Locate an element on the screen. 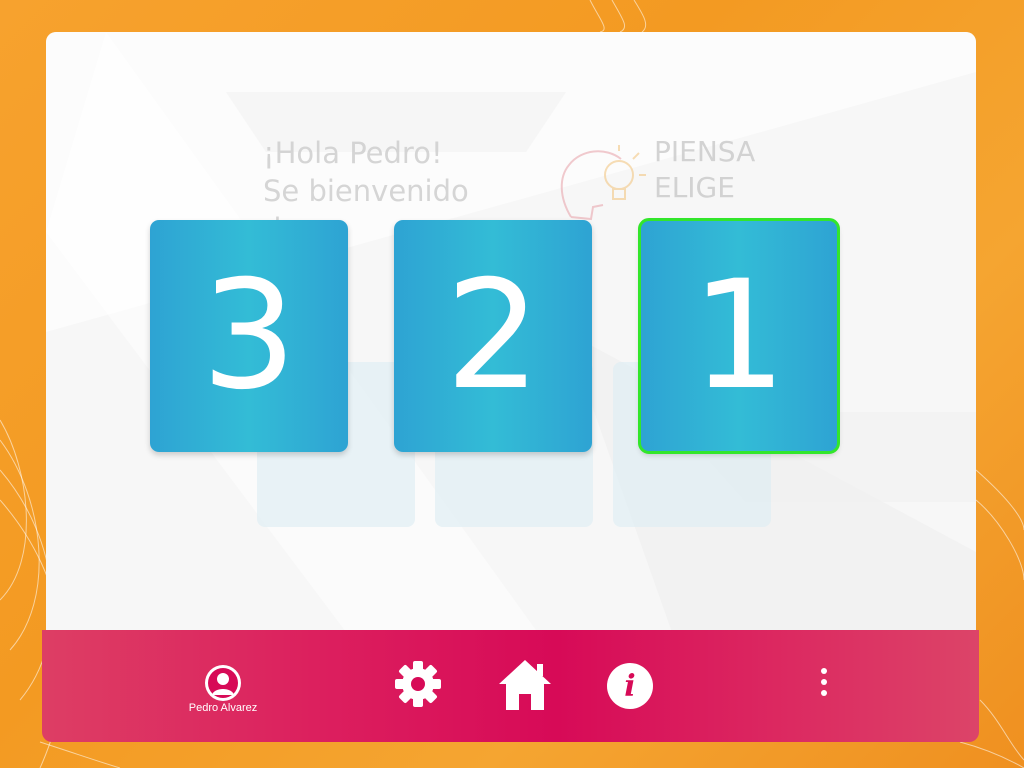  info-icon: i is located at coordinates (630, 686).